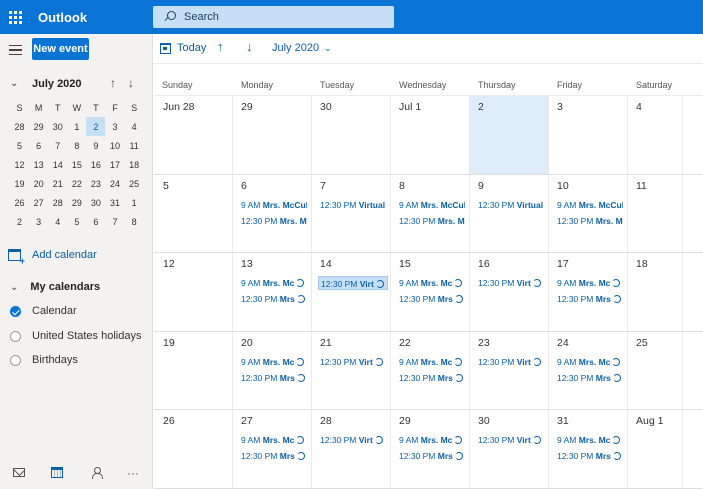  Describe the element at coordinates (434, 109) in the screenshot. I see `day-number: Jul 1` at that location.